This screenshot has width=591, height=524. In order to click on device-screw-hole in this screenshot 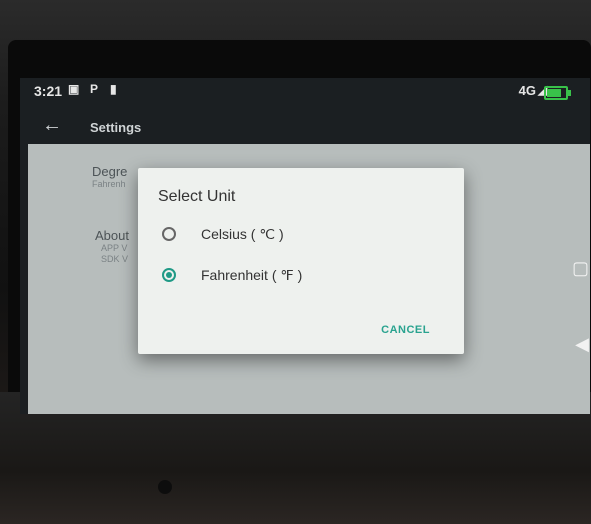, I will do `click(165, 487)`.